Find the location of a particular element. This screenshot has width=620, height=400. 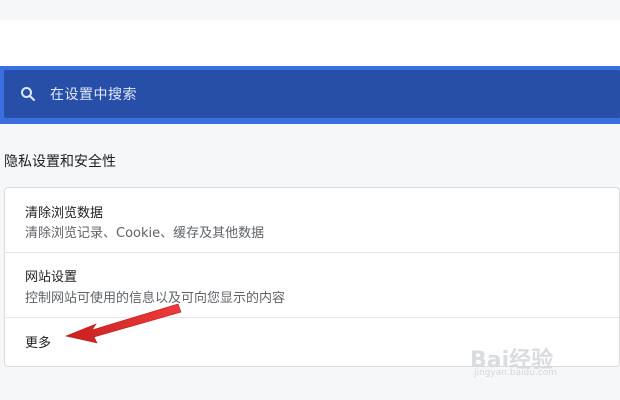

list-item-subtitle: 控制网站可使用的信息以及可向您显示的内容 is located at coordinates (155, 298).